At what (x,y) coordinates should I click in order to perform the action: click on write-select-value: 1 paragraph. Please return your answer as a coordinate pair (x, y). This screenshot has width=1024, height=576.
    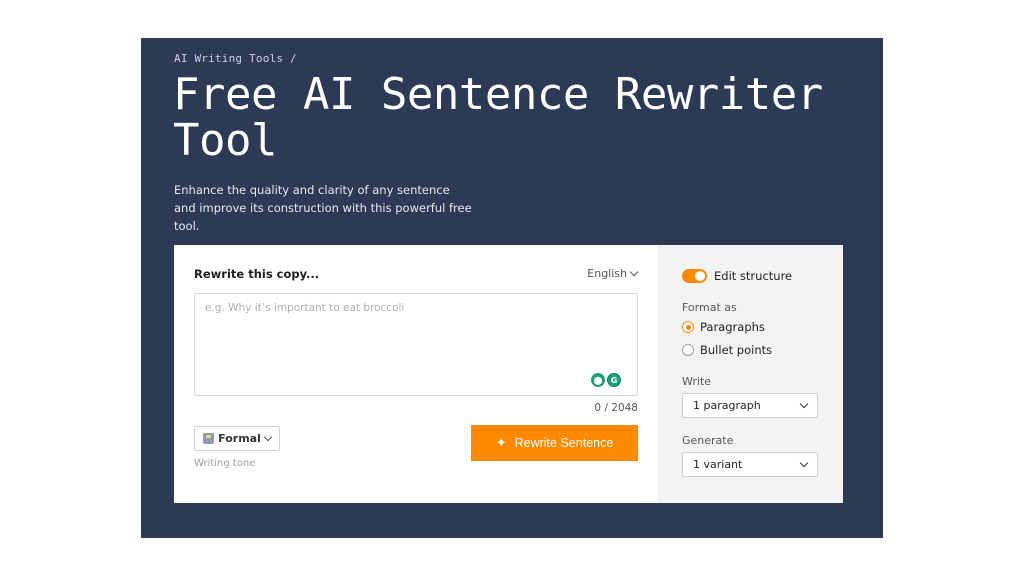
    Looking at the image, I should click on (727, 405).